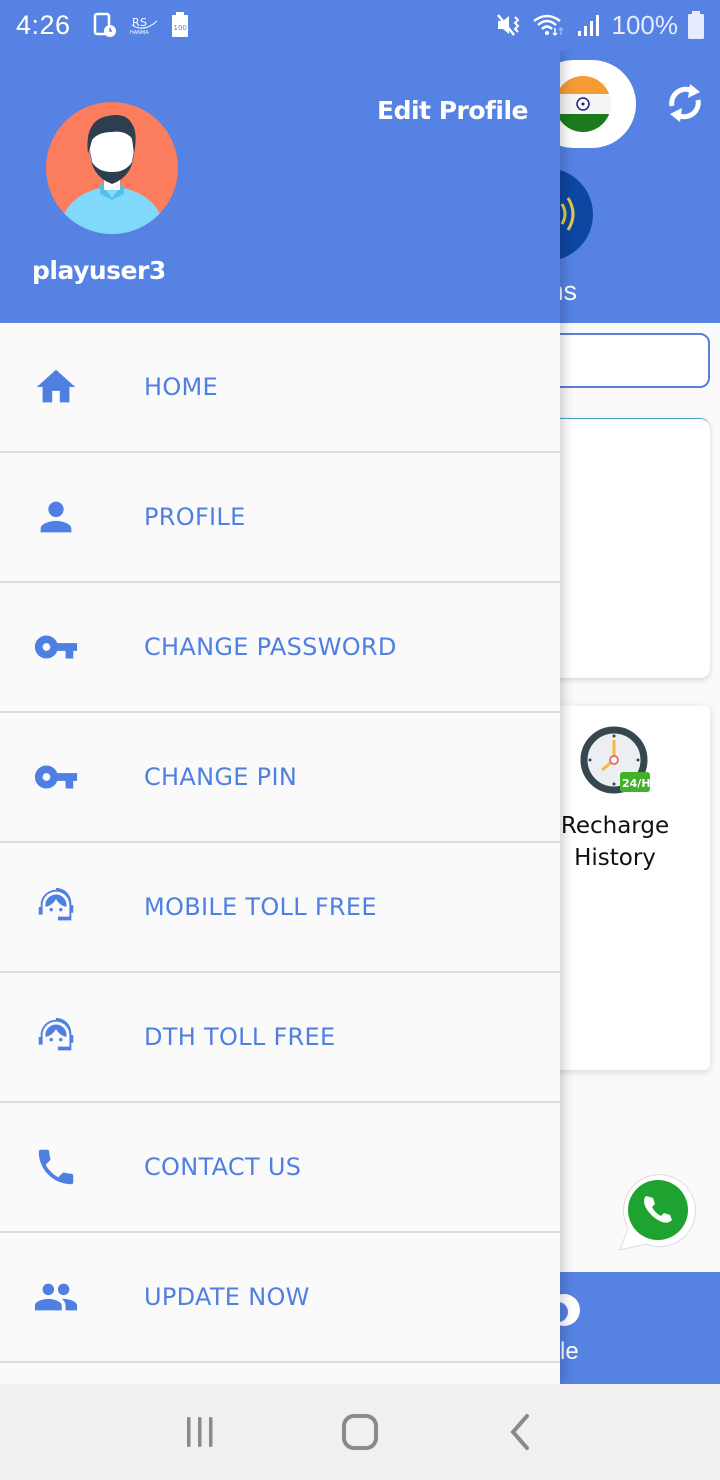 The height and width of the screenshot is (1480, 720). I want to click on username: playuser3, so click(99, 270).